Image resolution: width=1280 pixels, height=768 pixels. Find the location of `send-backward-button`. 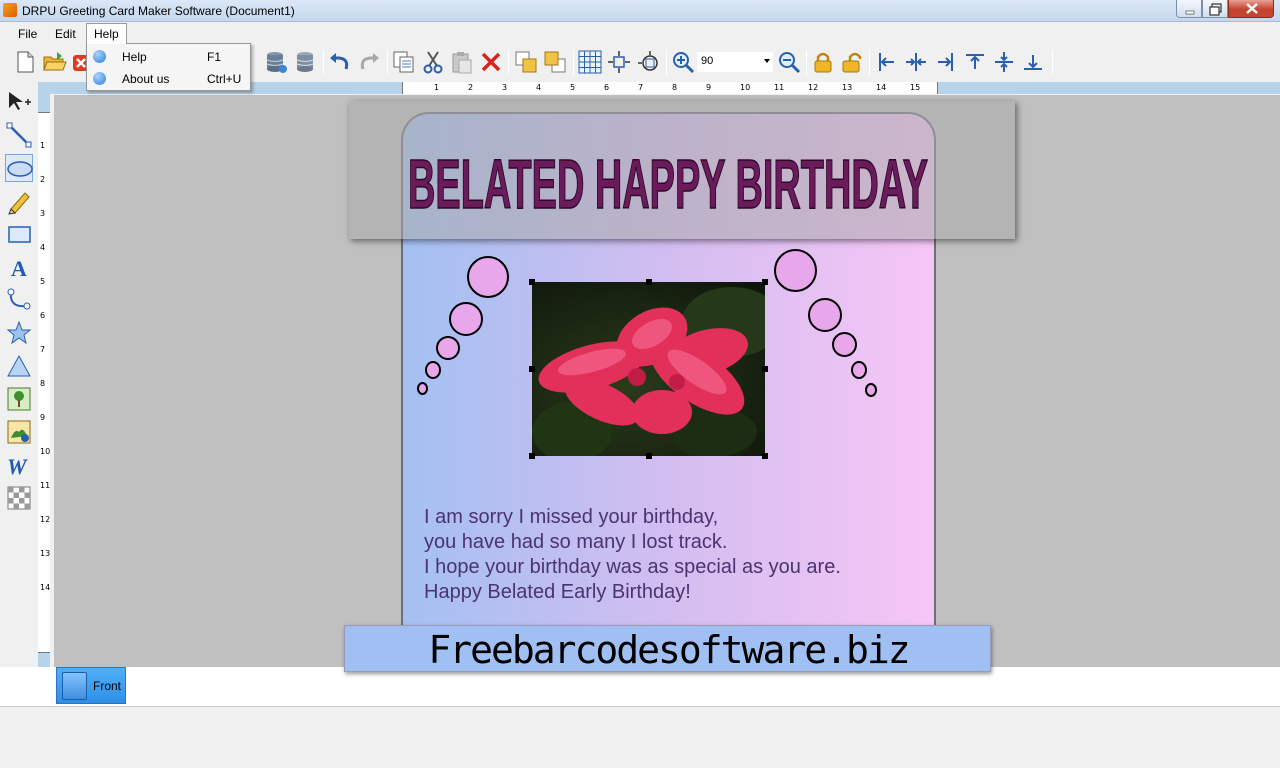

send-backward-button is located at coordinates (555, 62).